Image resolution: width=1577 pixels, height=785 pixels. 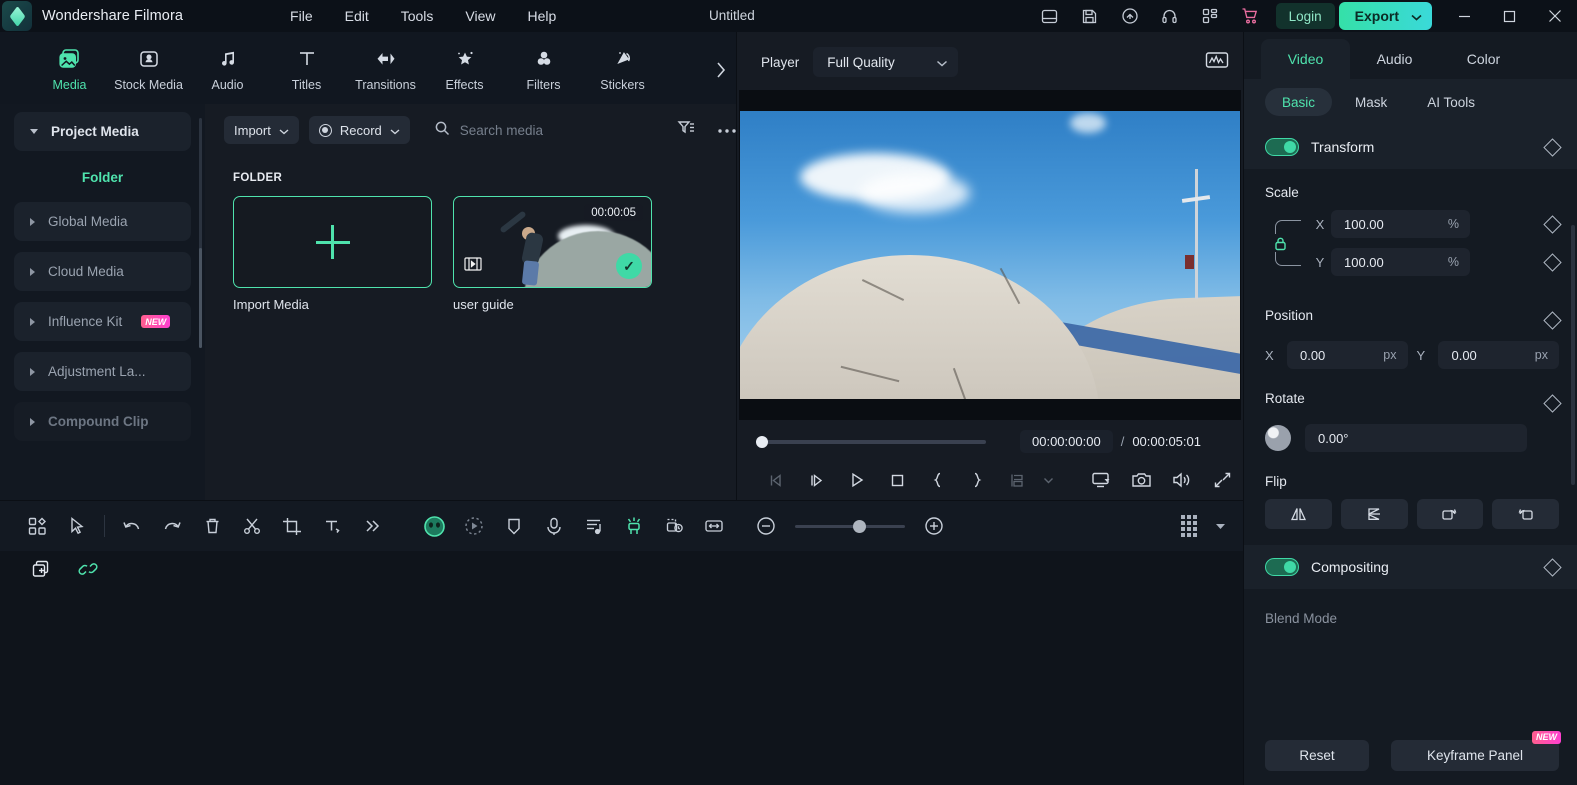 What do you see at coordinates (1101, 480) in the screenshot?
I see `fit-screen-button` at bounding box center [1101, 480].